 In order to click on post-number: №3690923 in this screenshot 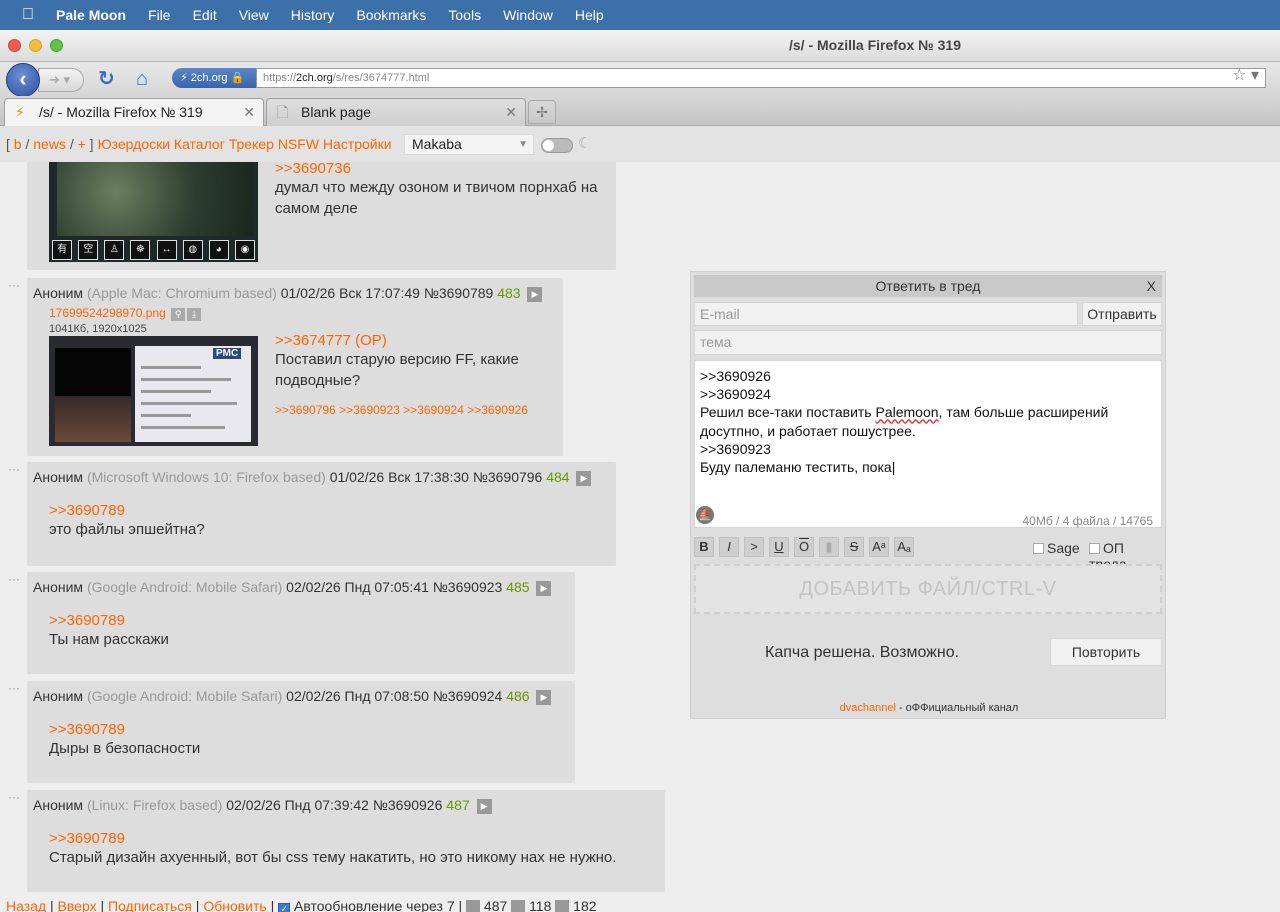, I will do `click(468, 587)`.